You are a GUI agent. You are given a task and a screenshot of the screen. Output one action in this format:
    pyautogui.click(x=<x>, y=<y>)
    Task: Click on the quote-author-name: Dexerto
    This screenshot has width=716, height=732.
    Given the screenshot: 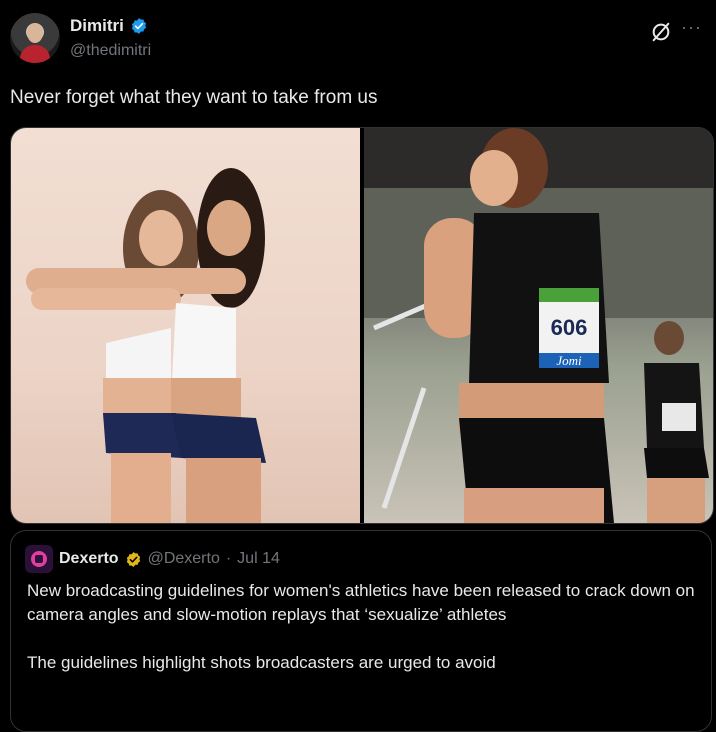 What is the action you would take?
    pyautogui.click(x=89, y=558)
    